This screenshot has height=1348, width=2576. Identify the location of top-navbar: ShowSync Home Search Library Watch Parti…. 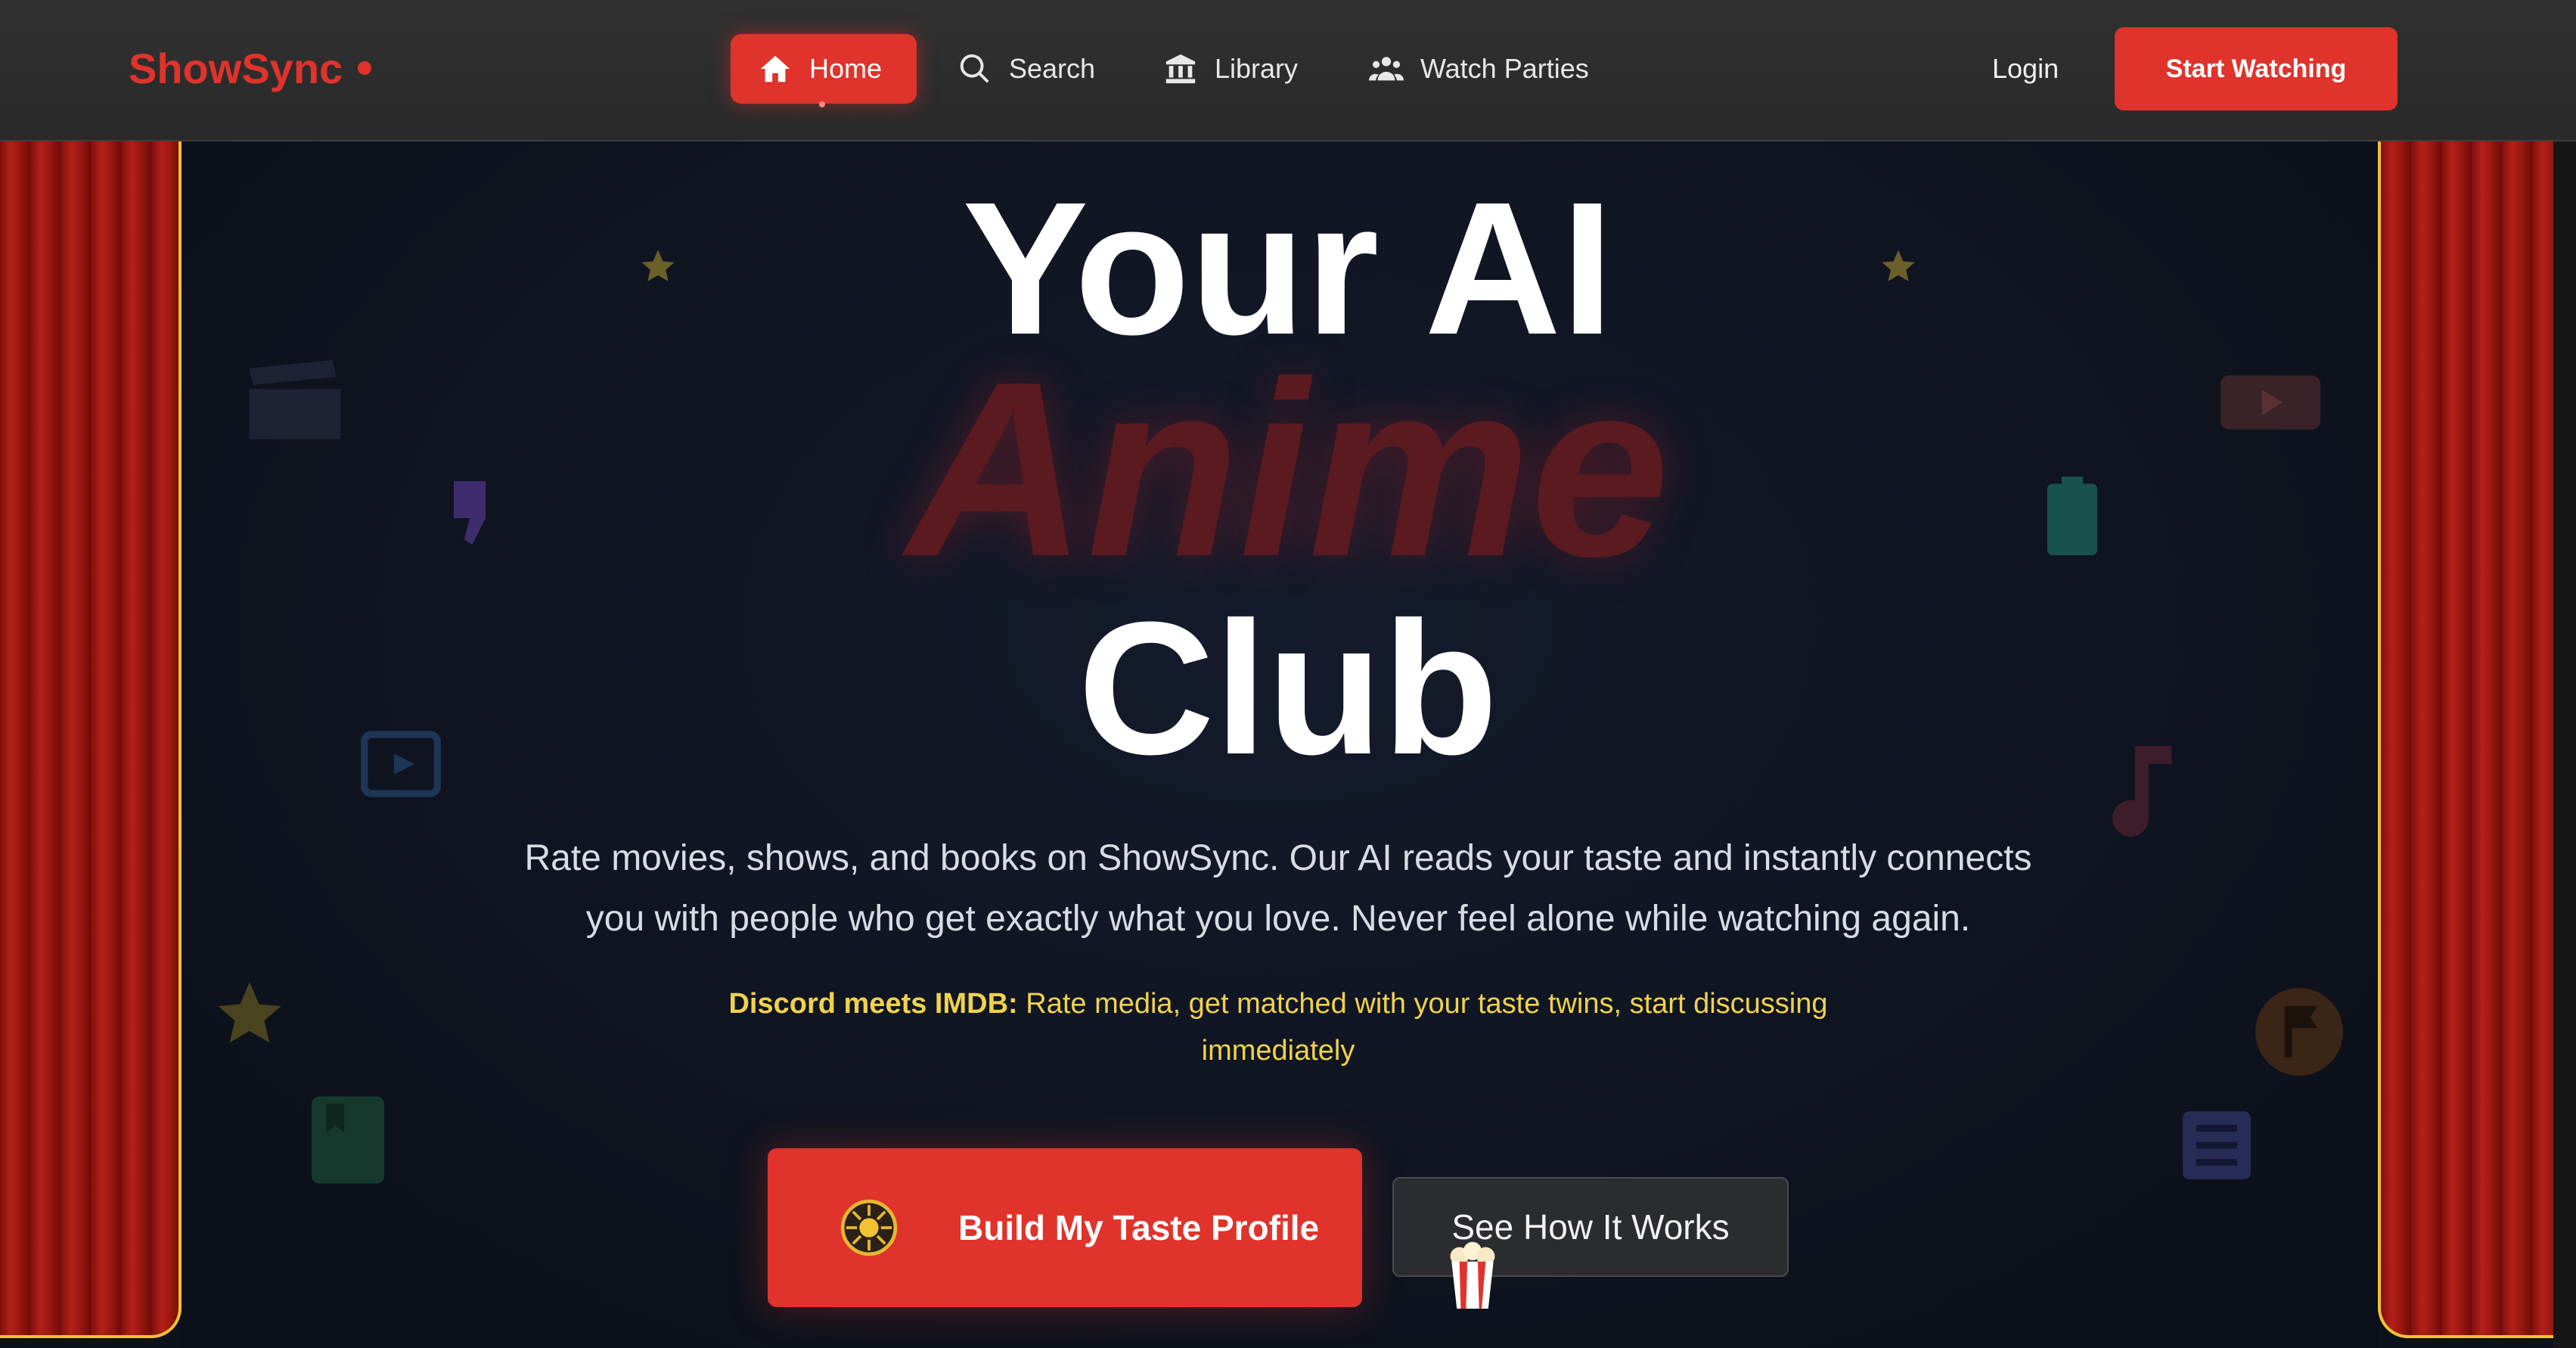
(1288, 71).